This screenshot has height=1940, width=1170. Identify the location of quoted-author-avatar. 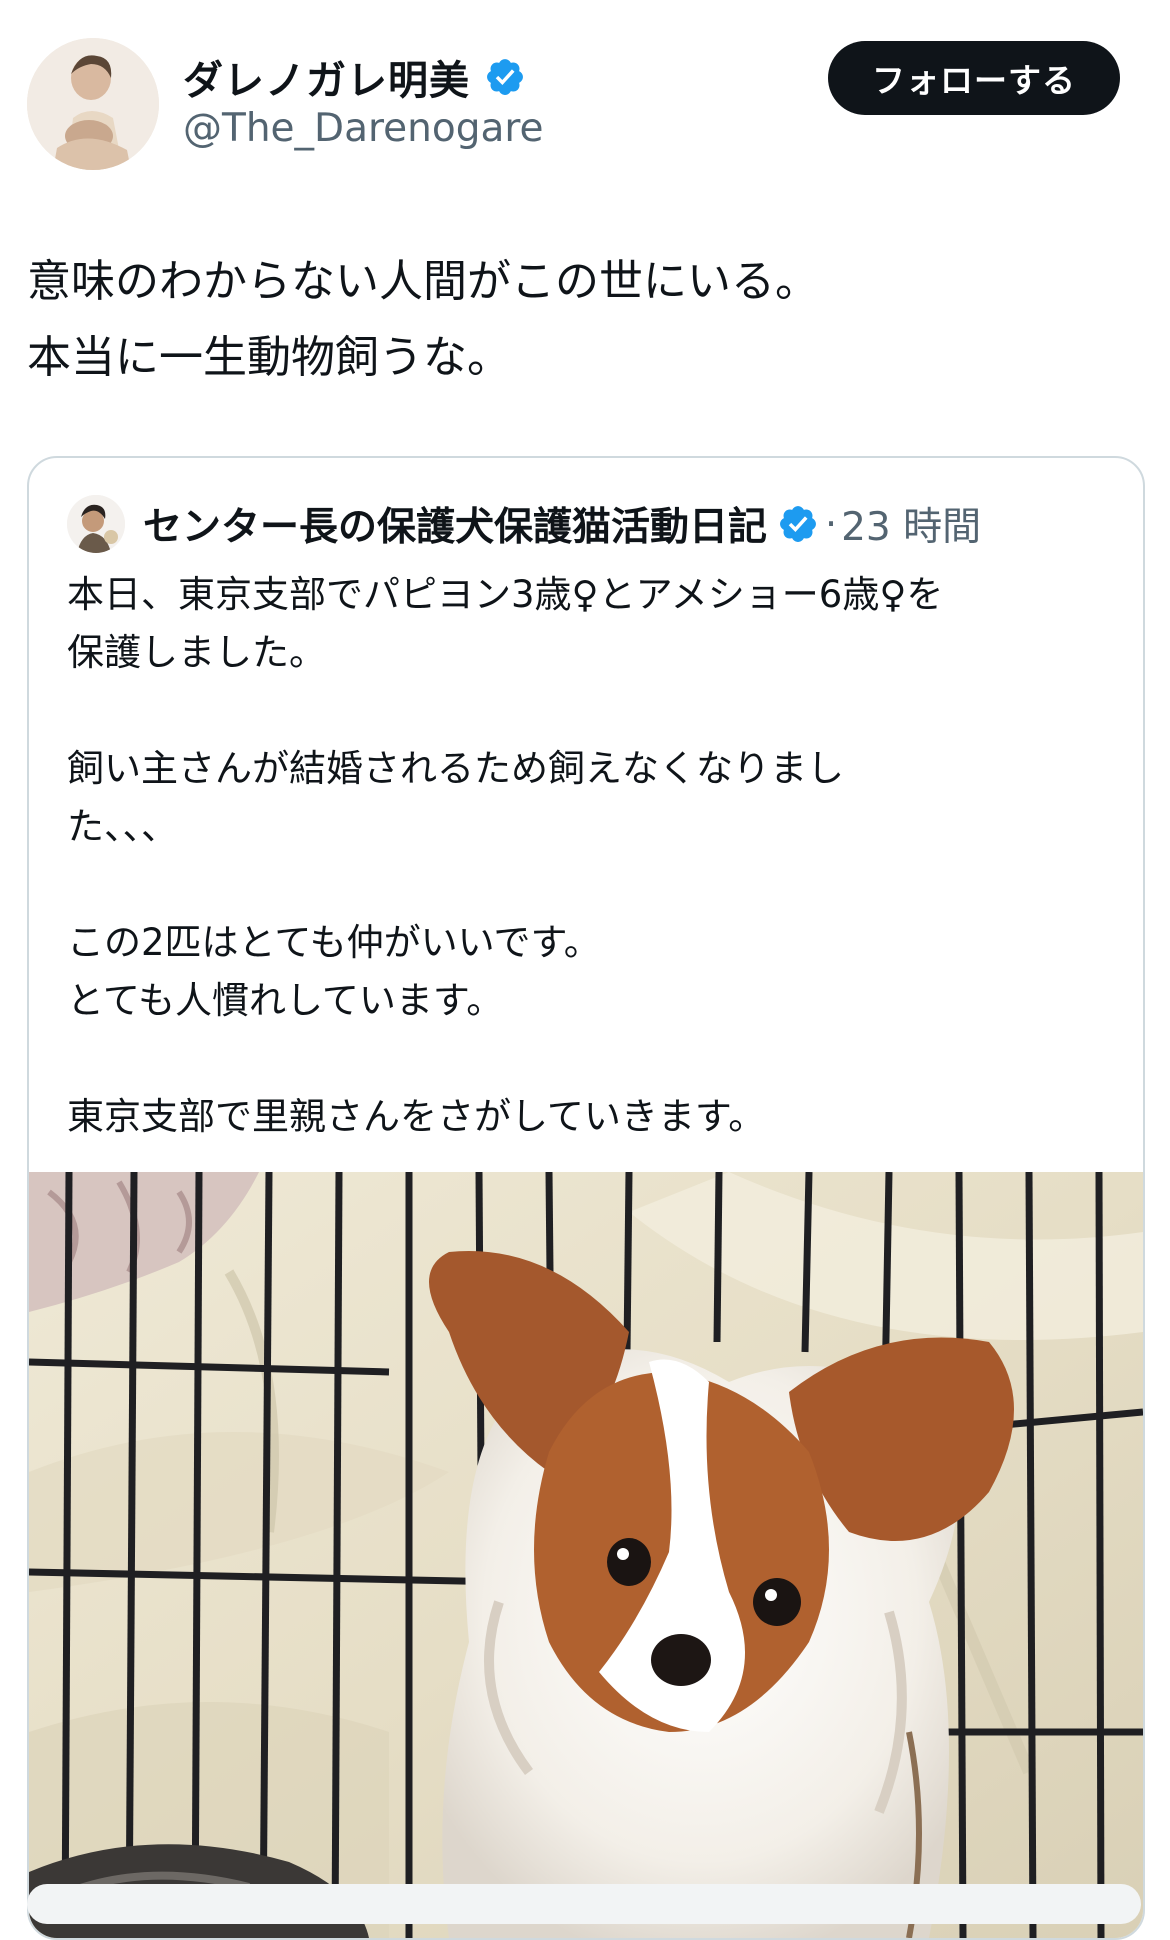
(96, 524).